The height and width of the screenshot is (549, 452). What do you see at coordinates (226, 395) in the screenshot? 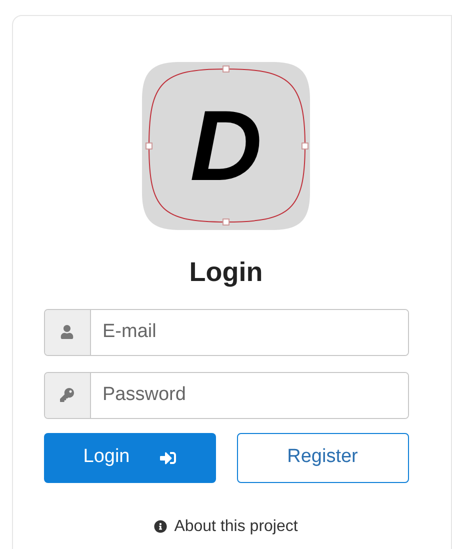
I see `input-field: Password` at bounding box center [226, 395].